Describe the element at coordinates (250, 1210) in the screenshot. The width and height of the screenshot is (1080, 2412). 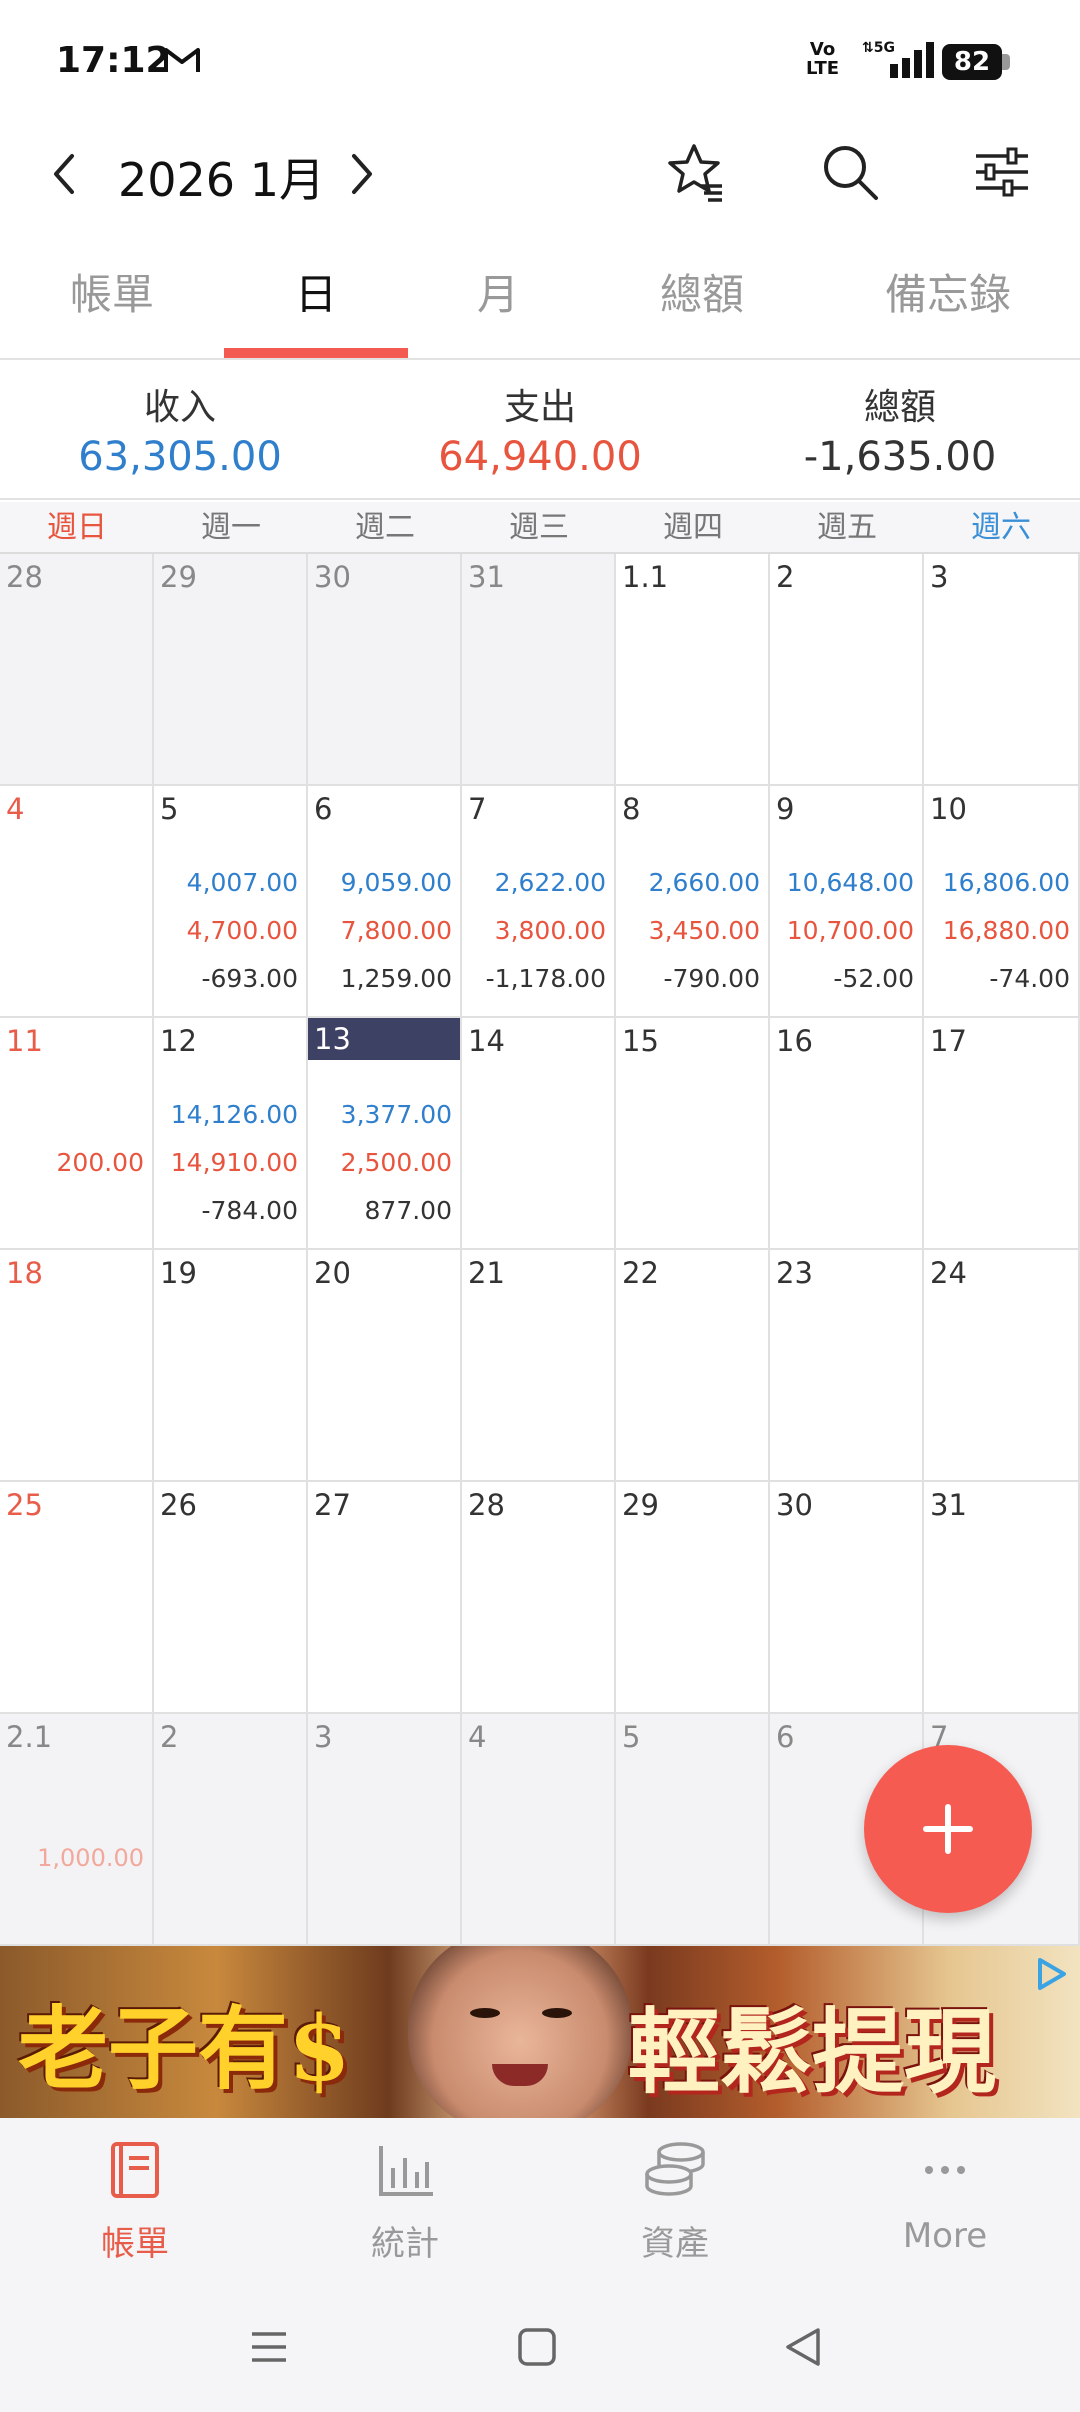
I see `day-total: -784.00` at that location.